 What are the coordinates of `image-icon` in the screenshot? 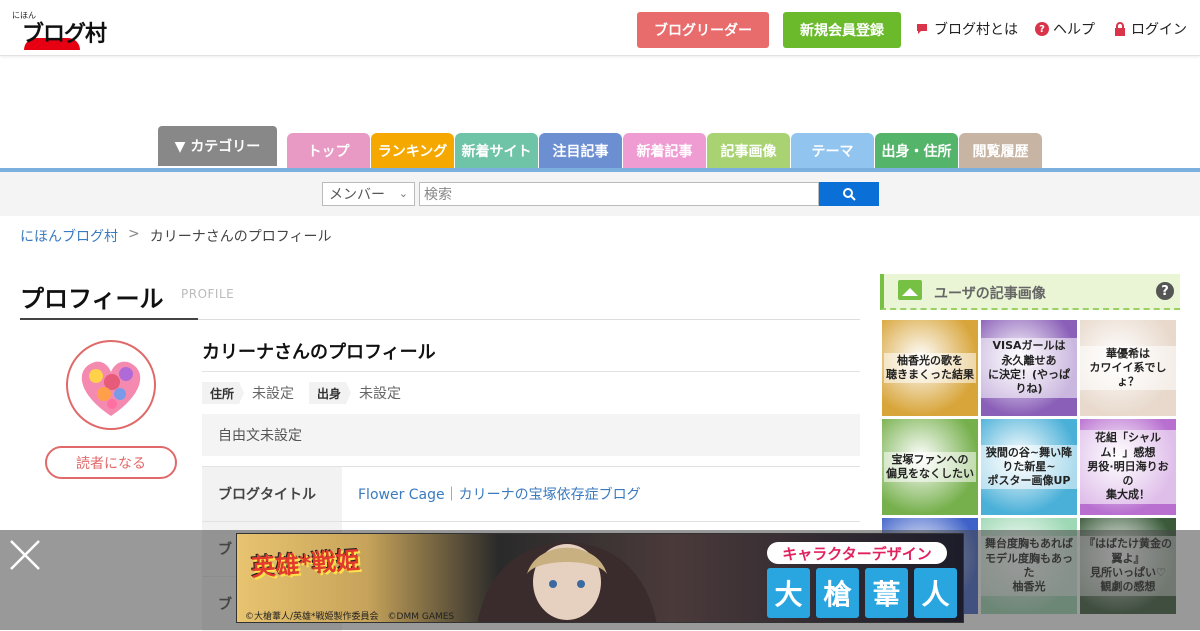 It's located at (910, 290).